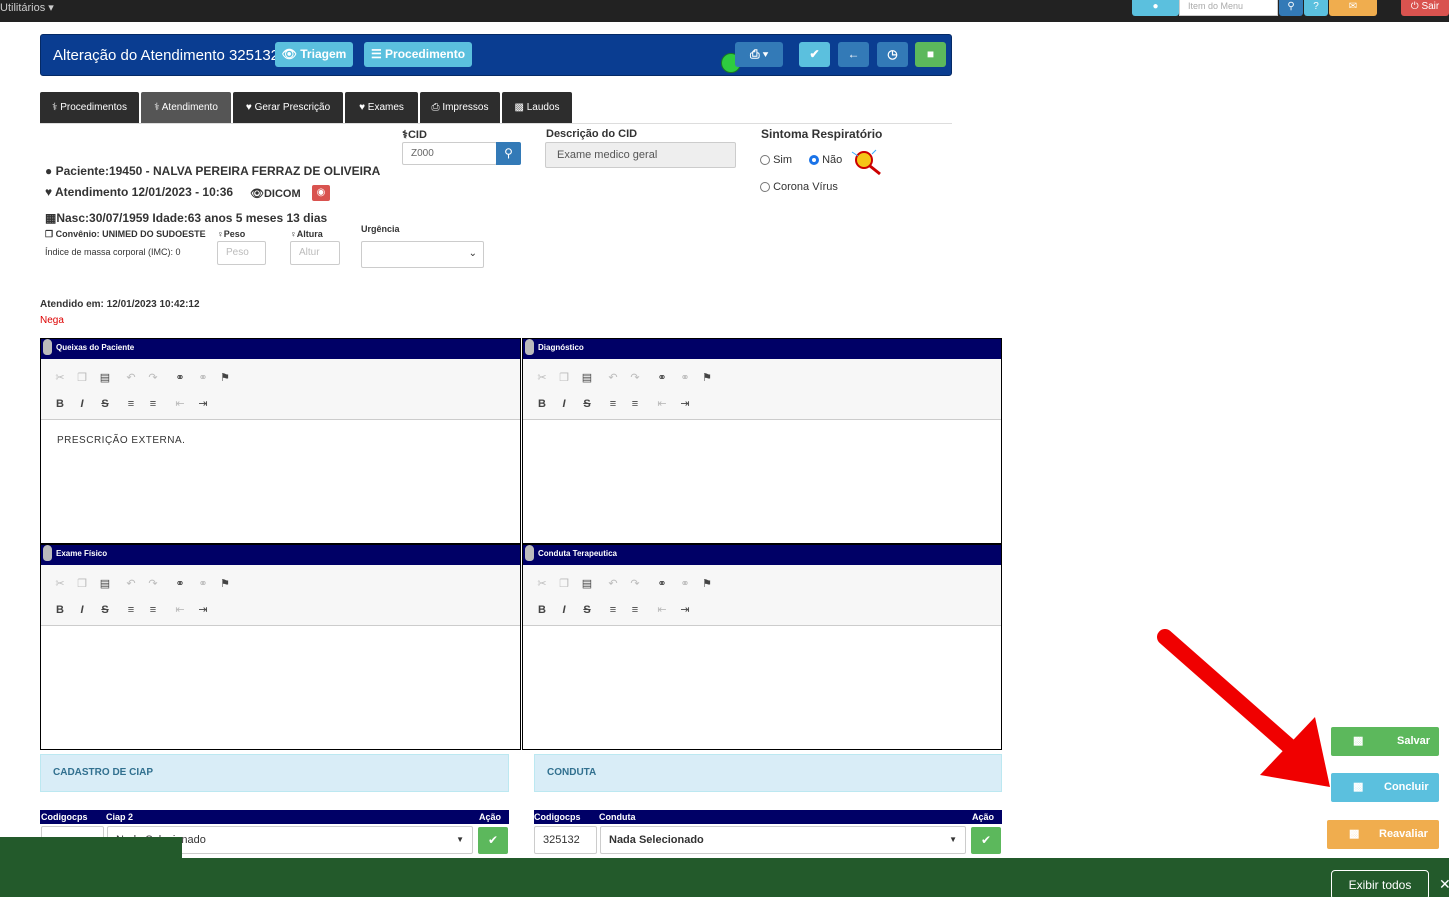 The width and height of the screenshot is (1449, 900). What do you see at coordinates (288, 108) in the screenshot?
I see `tab-gerar-prescricao: ♥ Gerar Prescrição` at bounding box center [288, 108].